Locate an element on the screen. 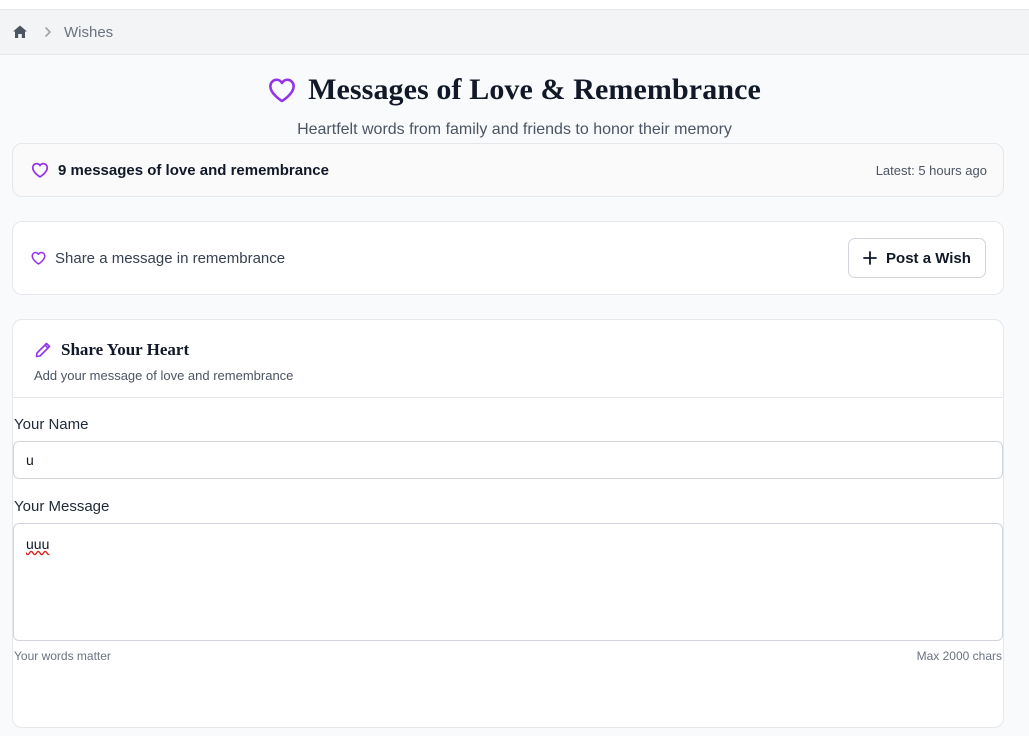 Image resolution: width=1029 pixels, height=736 pixels. name-input is located at coordinates (508, 460).